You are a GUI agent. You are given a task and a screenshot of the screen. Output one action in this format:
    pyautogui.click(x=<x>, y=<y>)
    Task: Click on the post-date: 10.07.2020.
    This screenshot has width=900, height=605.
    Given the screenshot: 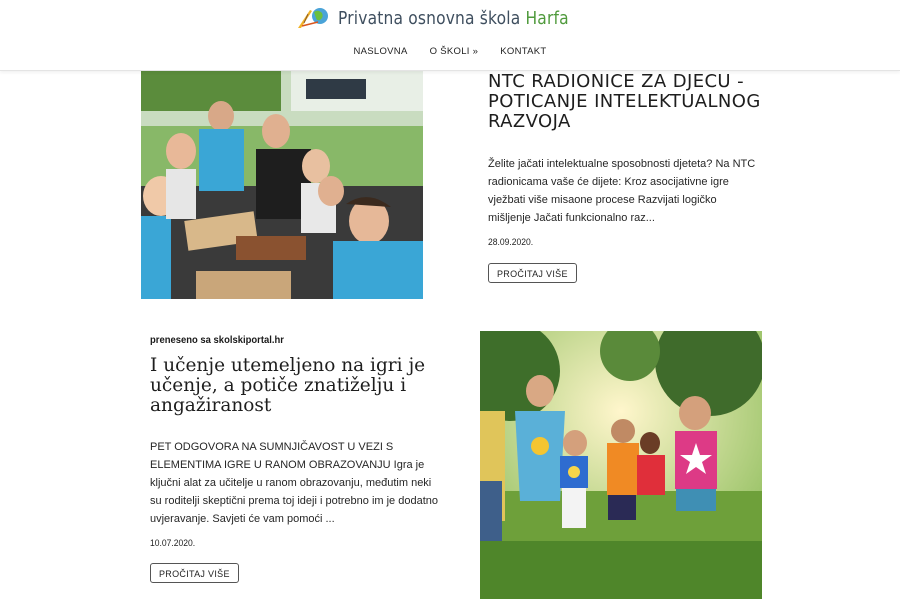 What is the action you would take?
    pyautogui.click(x=173, y=543)
    